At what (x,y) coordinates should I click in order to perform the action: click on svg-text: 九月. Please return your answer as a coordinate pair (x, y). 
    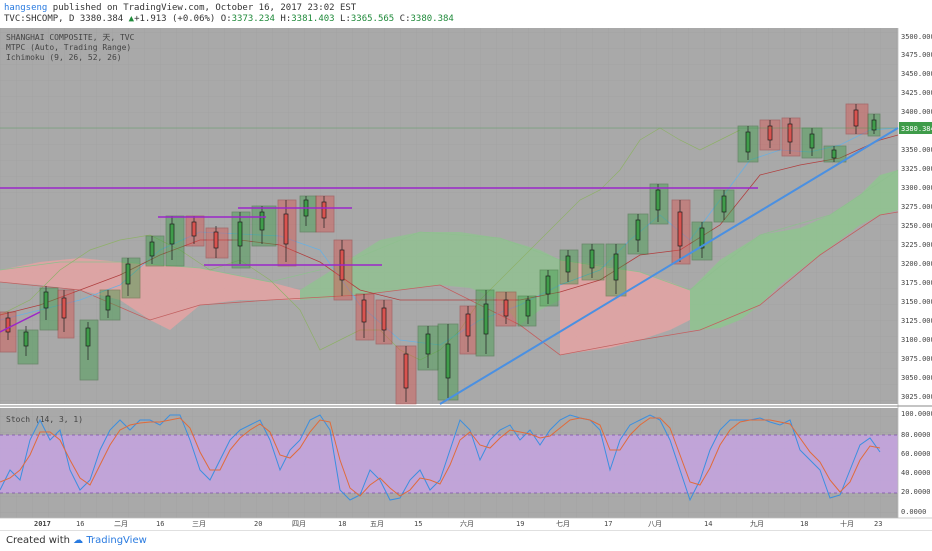
    Looking at the image, I should click on (757, 523).